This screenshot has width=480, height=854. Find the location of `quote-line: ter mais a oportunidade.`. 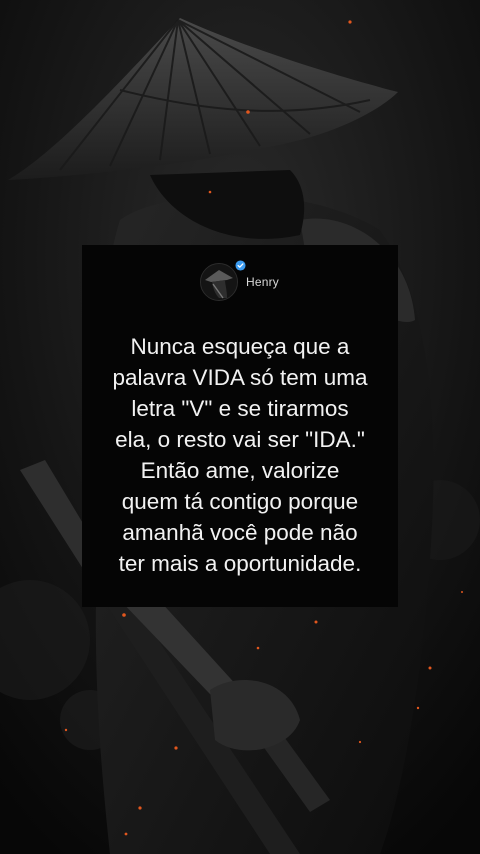

quote-line: ter mais a oportunidade. is located at coordinates (240, 563).